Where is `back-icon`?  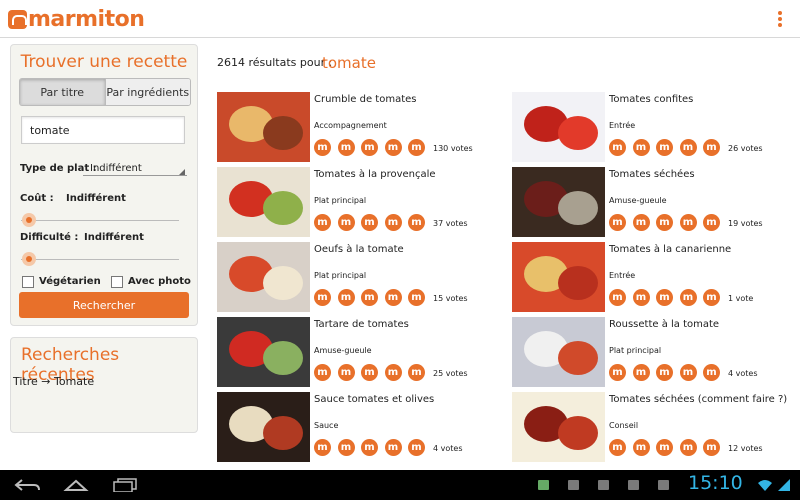
back-icon is located at coordinates (27, 485).